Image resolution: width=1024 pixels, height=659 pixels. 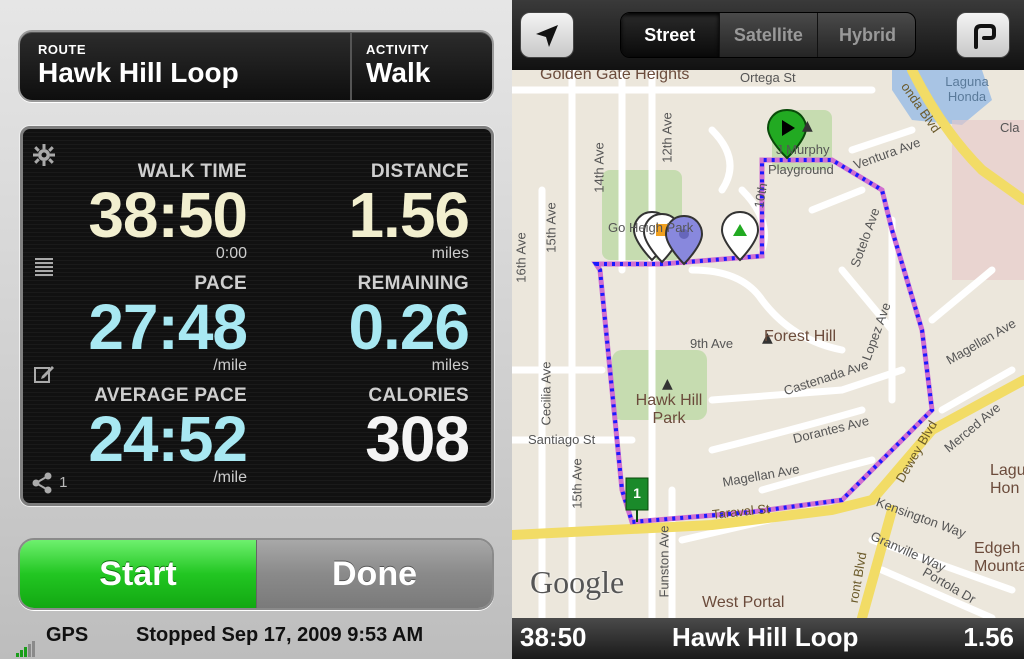 What do you see at coordinates (409, 215) in the screenshot?
I see `distance-value: 1.56` at bounding box center [409, 215].